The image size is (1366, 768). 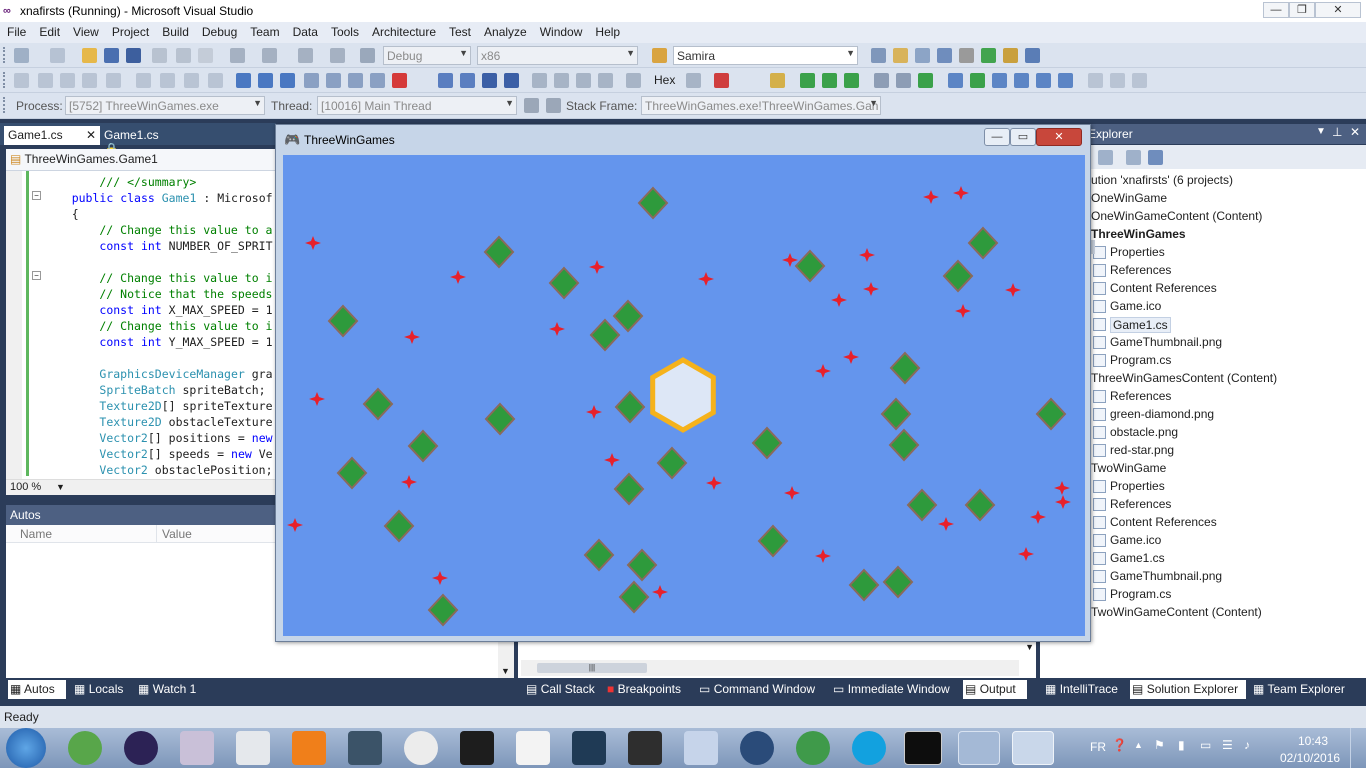 I want to click on tab-game1-cs-other: Game1.cs 🔒, so click(x=138, y=141).